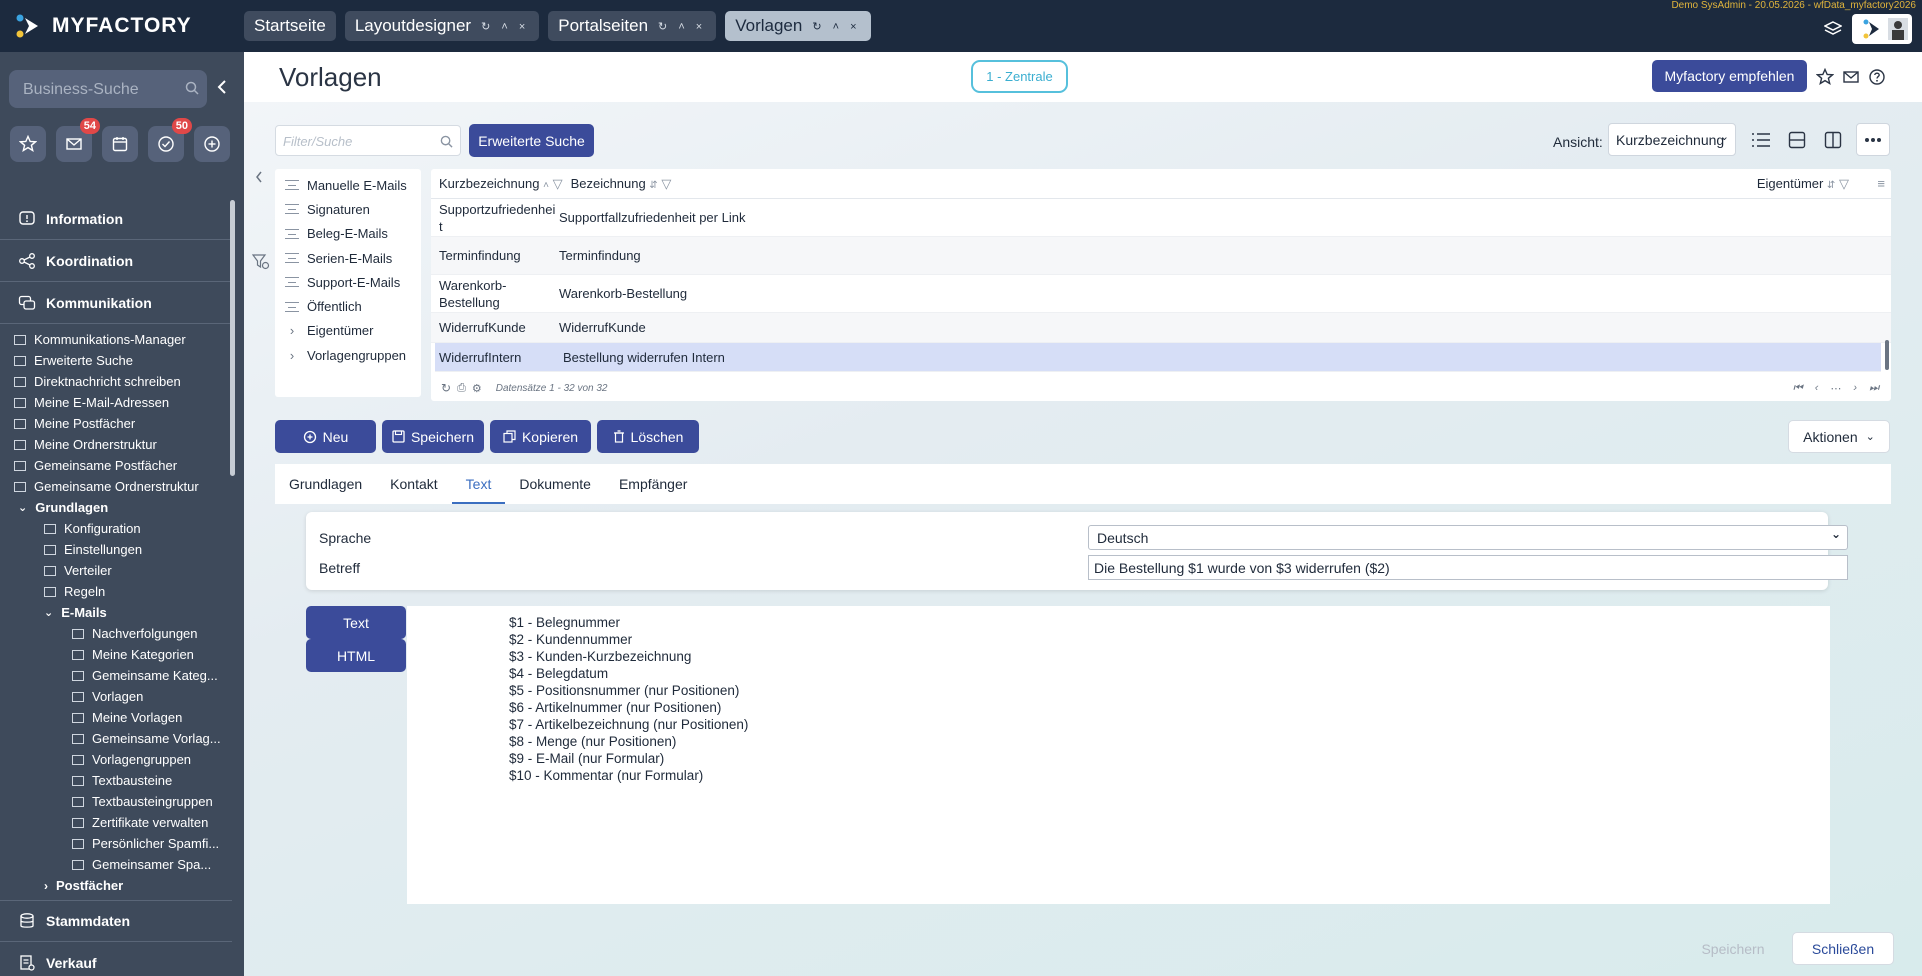 The image size is (1922, 976). What do you see at coordinates (116, 549) in the screenshot?
I see `sidebar-item-einstellungen: Einstellungen` at bounding box center [116, 549].